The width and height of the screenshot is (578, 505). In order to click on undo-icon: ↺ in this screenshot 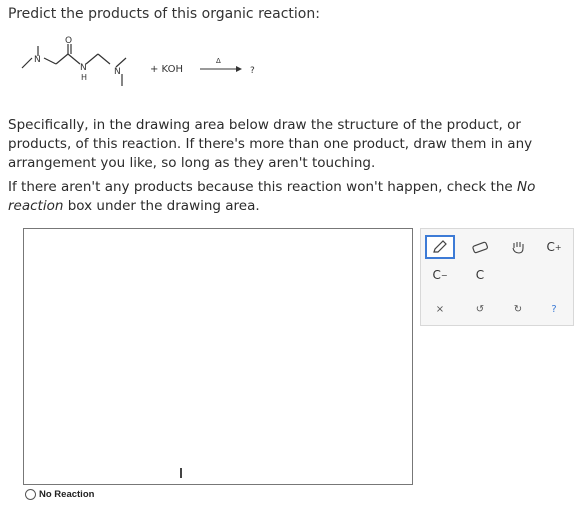, I will do `click(480, 309)`.